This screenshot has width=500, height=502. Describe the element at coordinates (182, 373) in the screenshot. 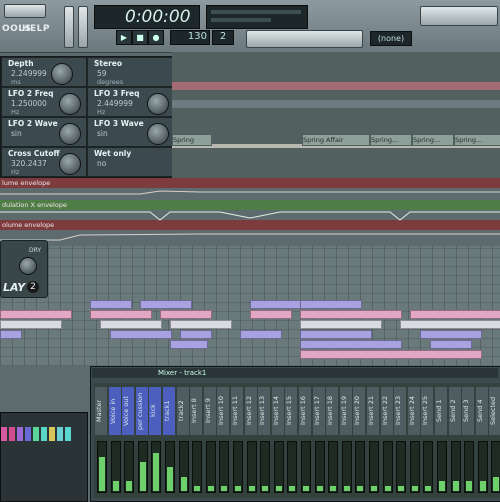

I see `mixer-title-text: Mixer - track1` at that location.